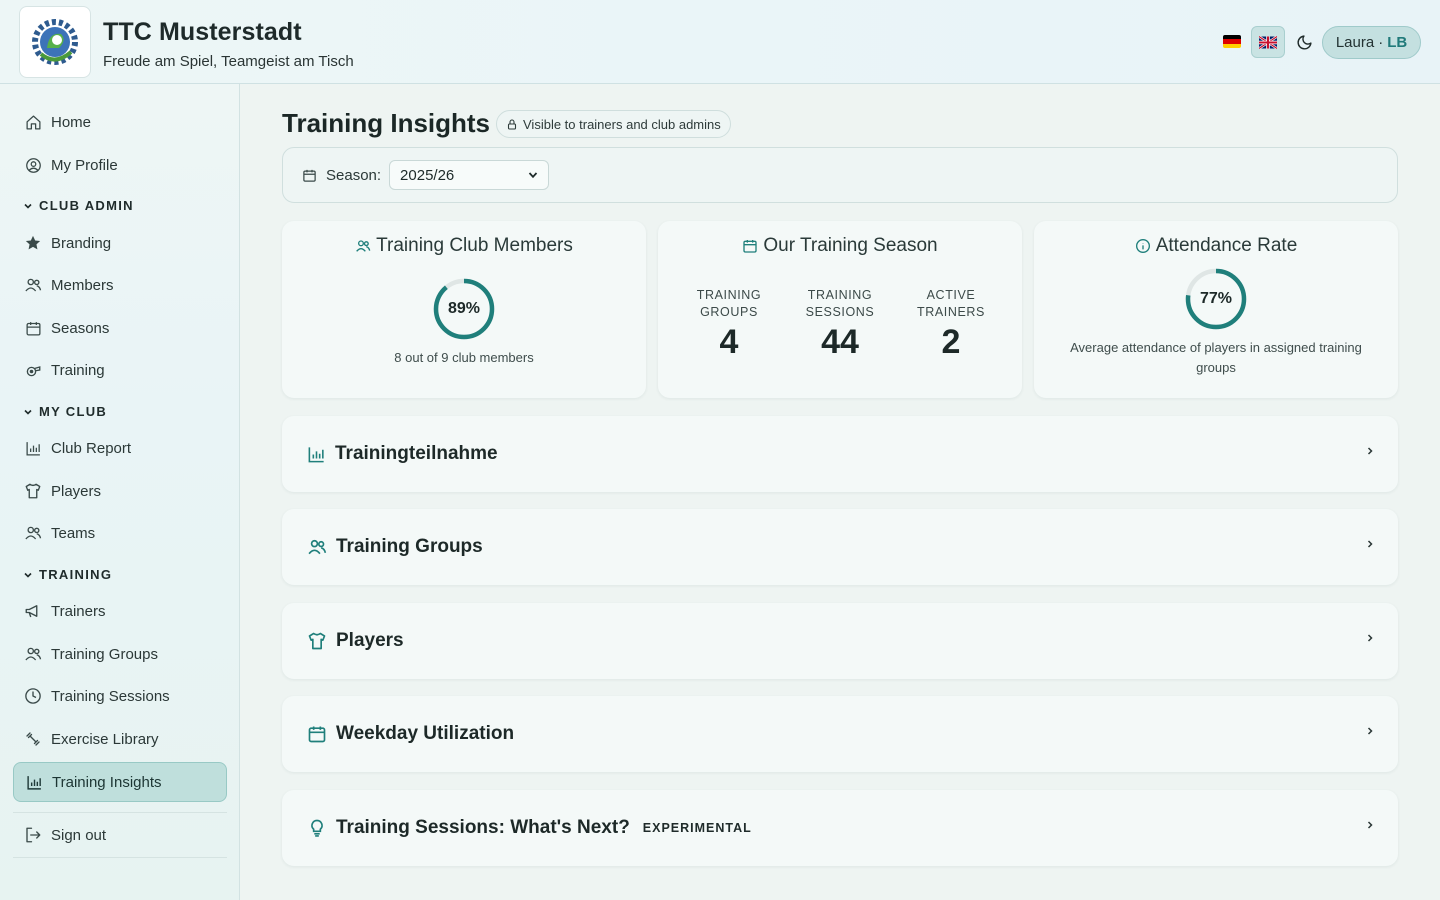  I want to click on german-flag-icon, so click(1232, 41).